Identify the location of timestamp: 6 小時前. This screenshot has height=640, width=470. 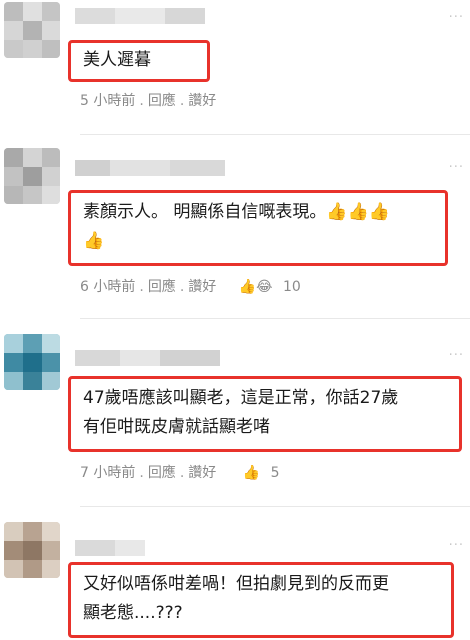
(108, 287).